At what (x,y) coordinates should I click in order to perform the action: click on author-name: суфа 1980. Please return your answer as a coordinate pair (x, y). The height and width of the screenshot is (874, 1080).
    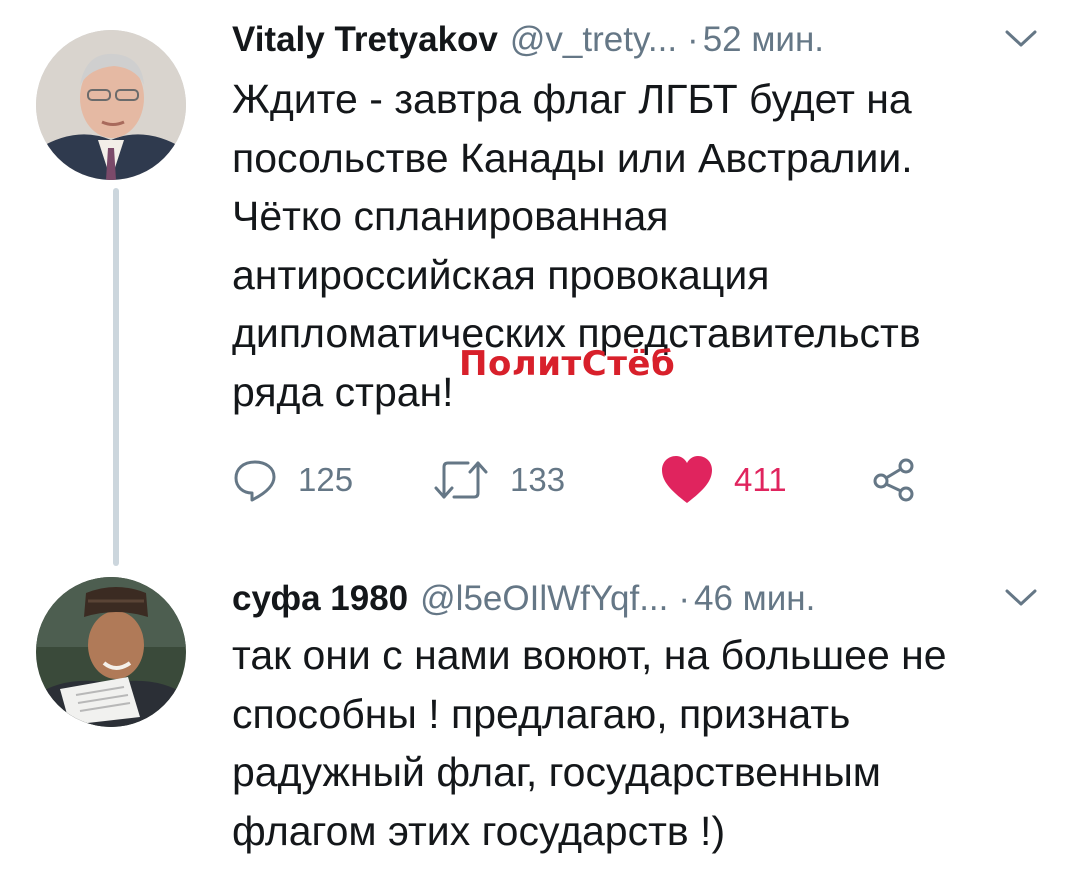
    Looking at the image, I should click on (320, 599).